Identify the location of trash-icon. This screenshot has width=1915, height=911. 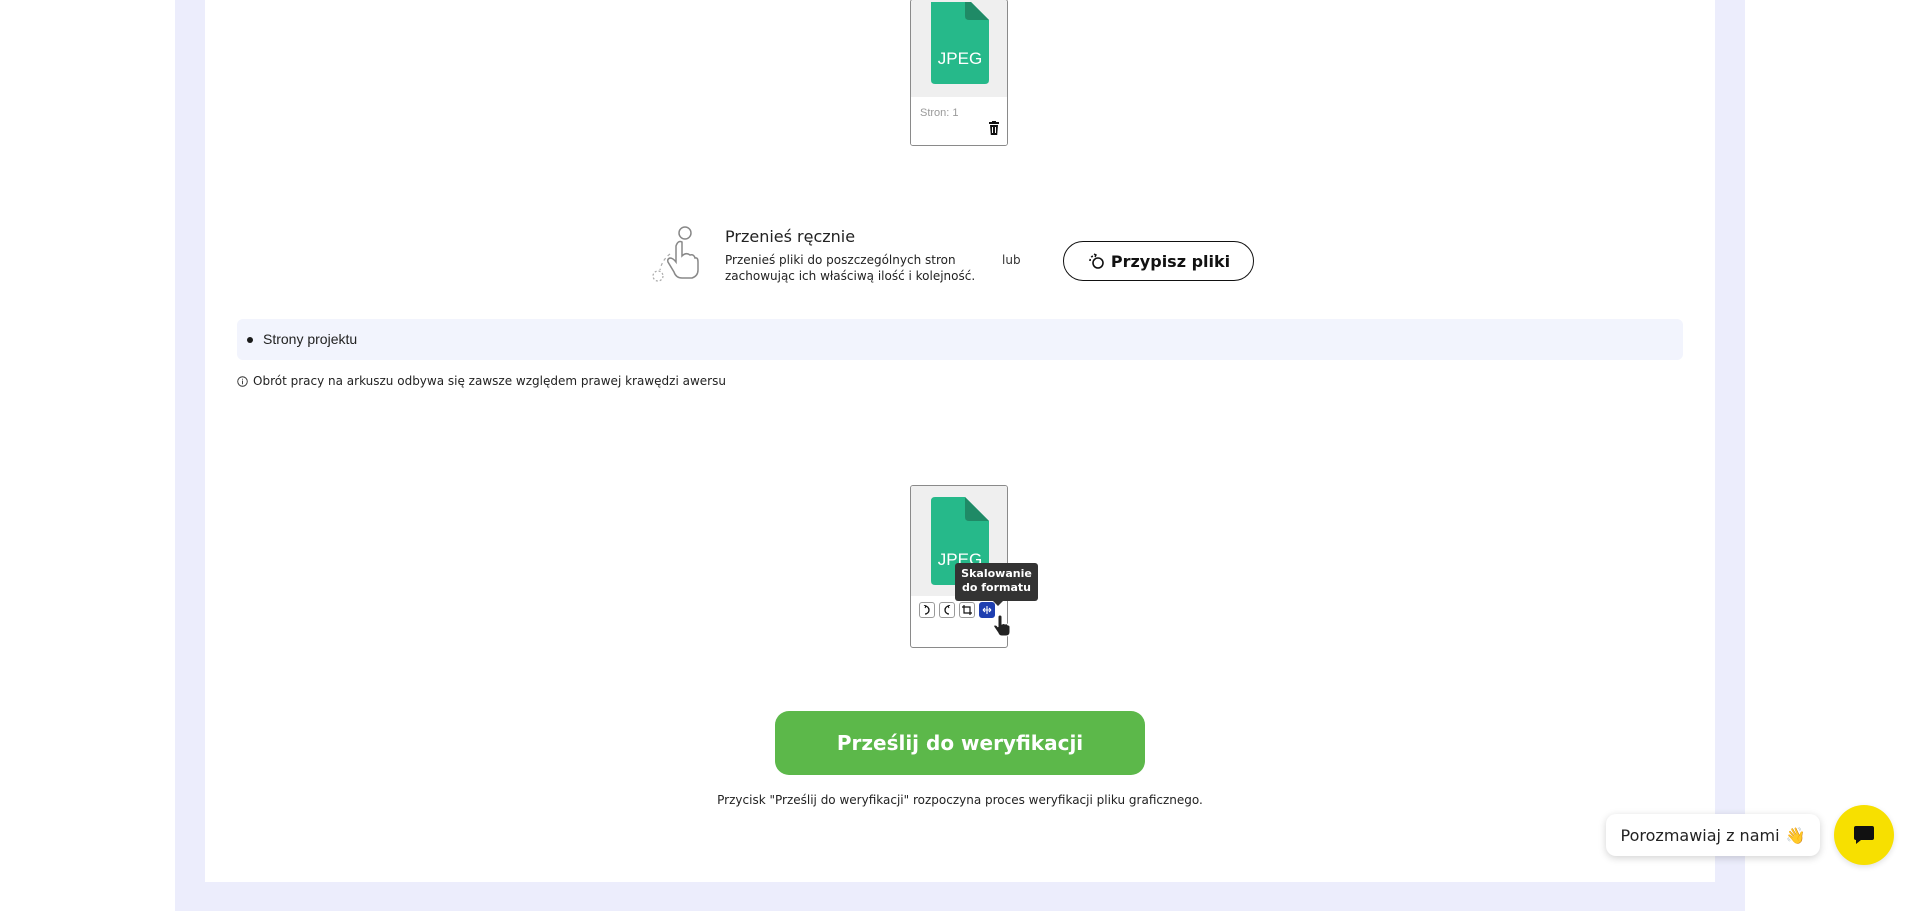
(994, 128).